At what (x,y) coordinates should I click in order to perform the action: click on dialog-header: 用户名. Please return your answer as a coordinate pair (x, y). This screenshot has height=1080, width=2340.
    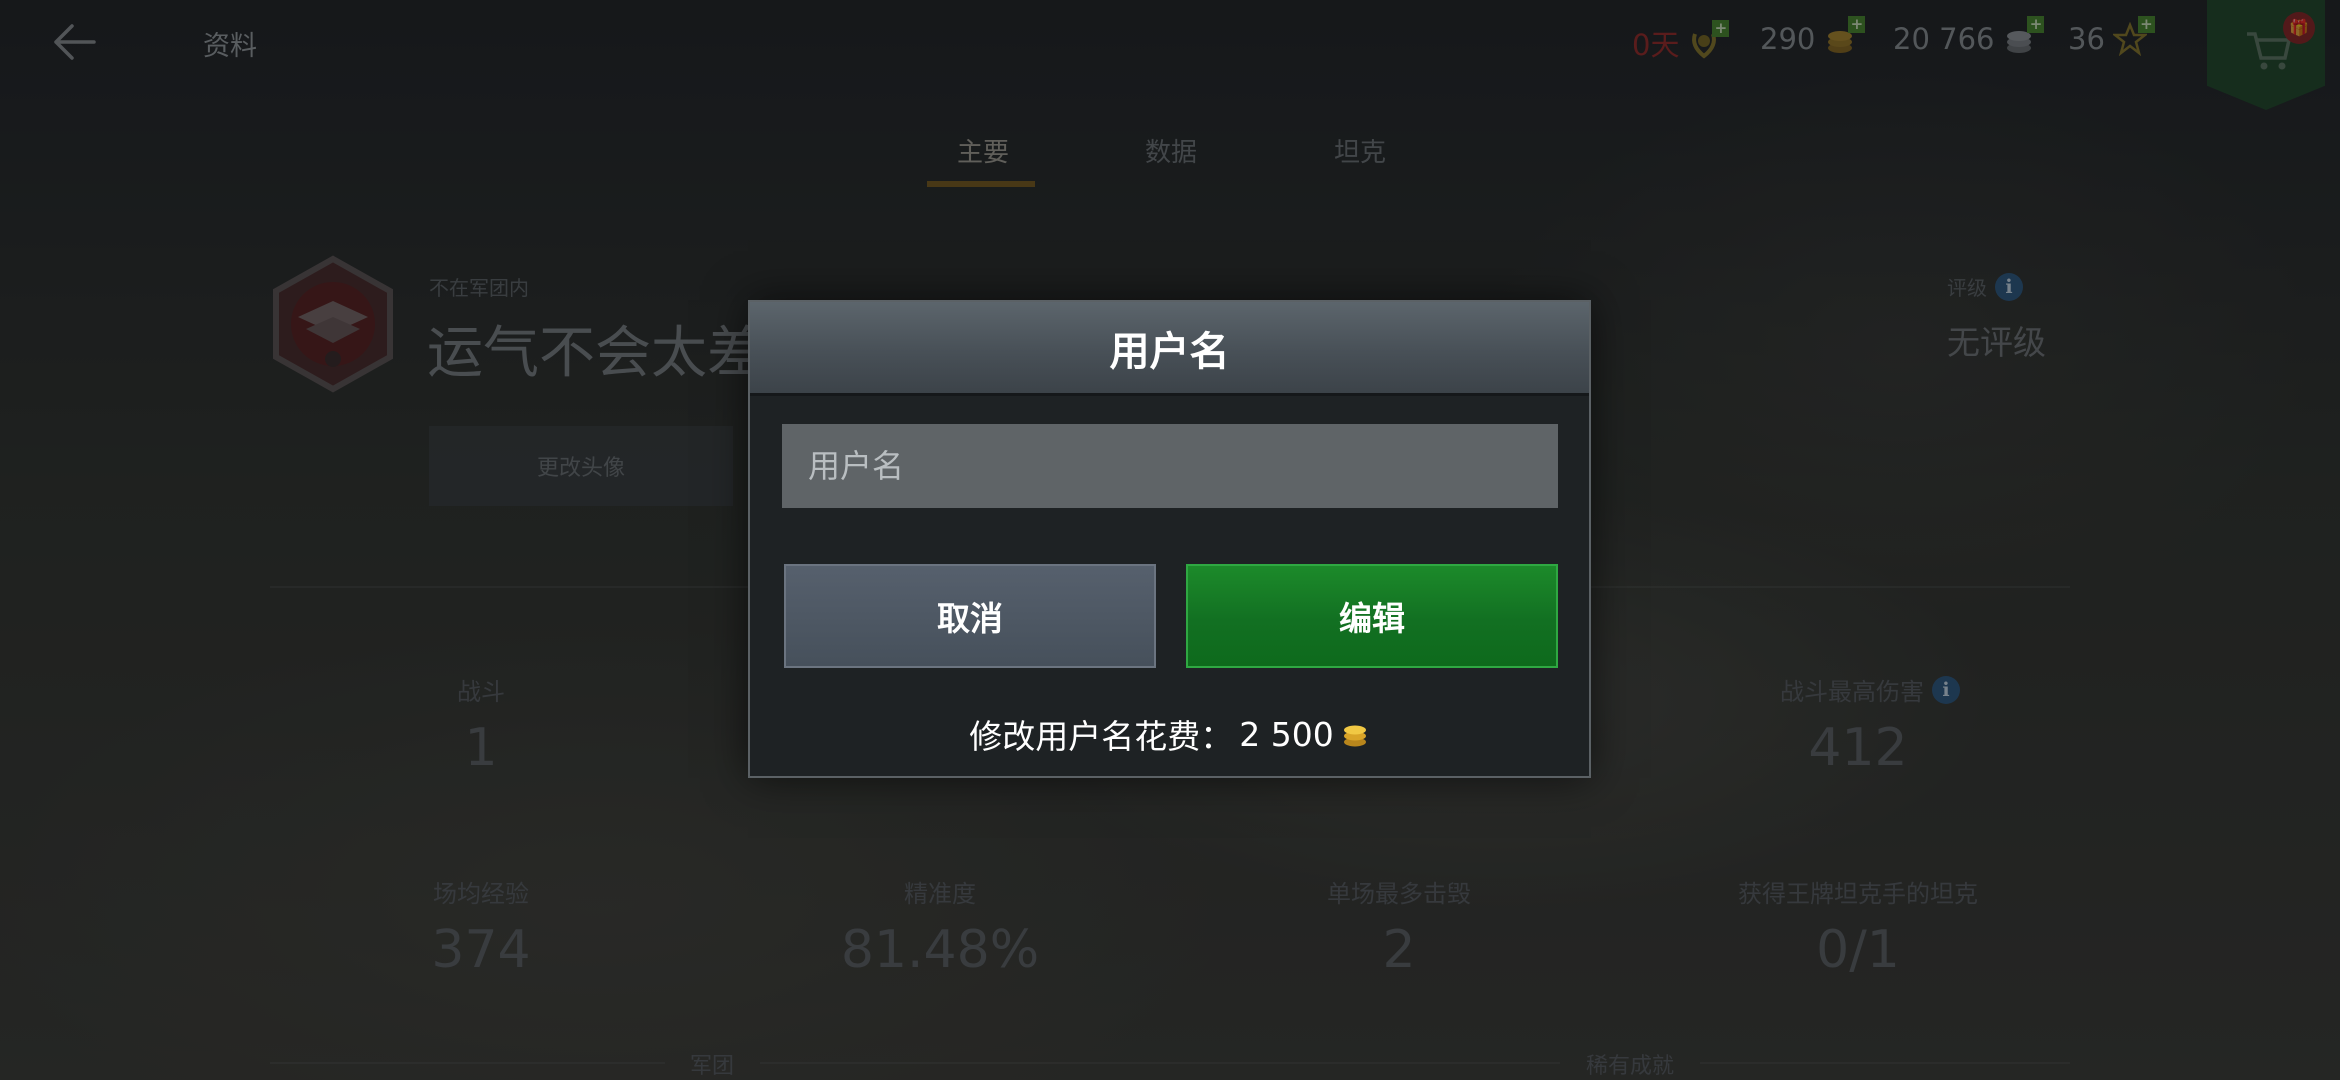
    Looking at the image, I should click on (1169, 349).